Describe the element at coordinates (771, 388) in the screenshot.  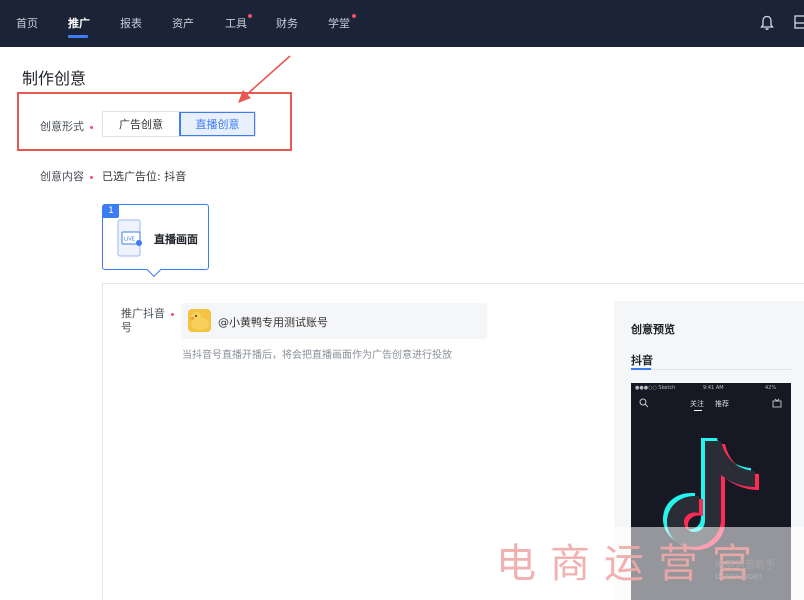
I see `status-battery: 42%` at that location.